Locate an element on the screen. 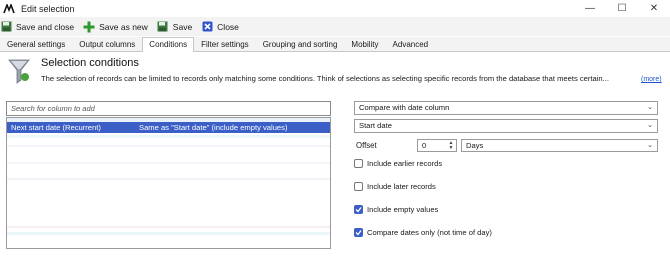  checkbox-label: Include earlier records is located at coordinates (405, 163).